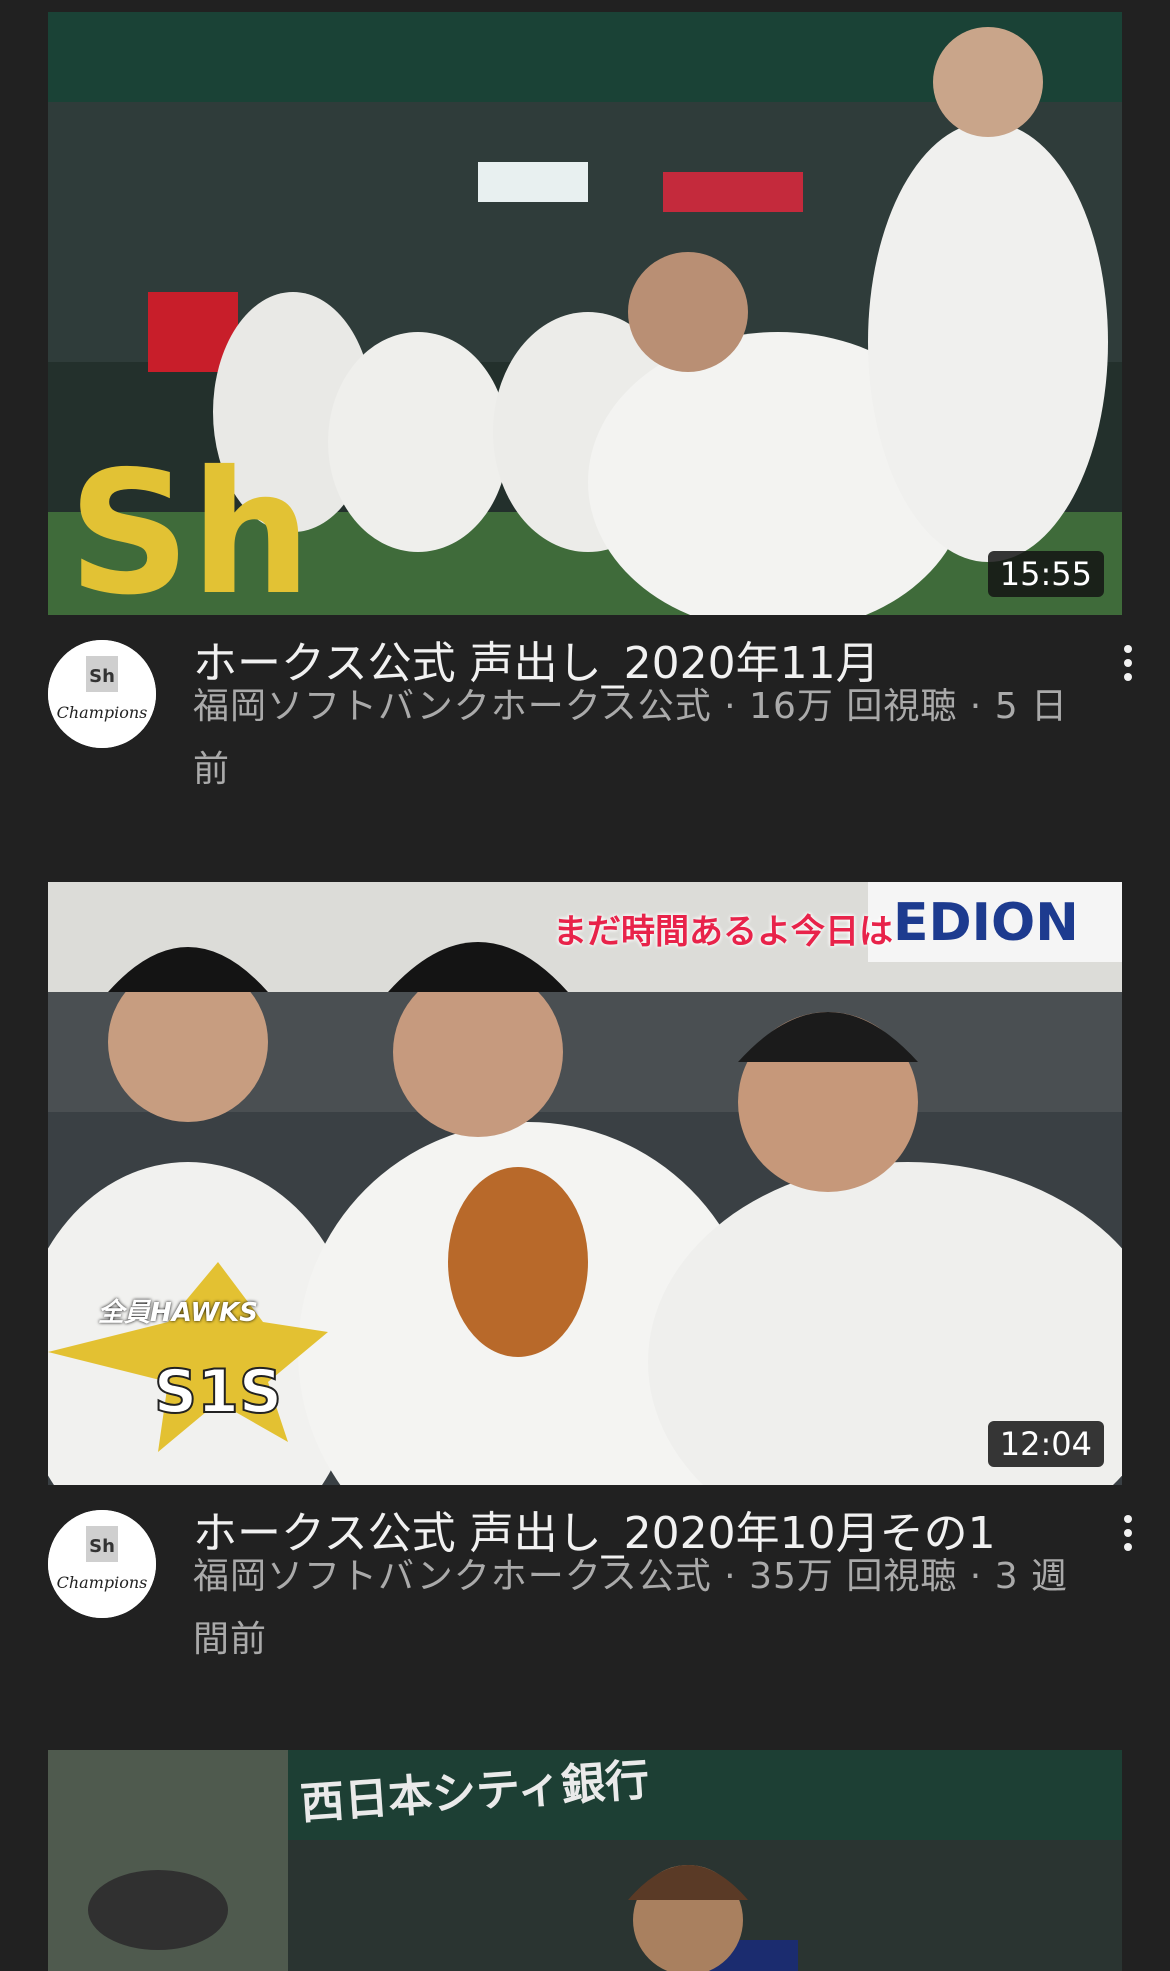 The image size is (1170, 1971). Describe the element at coordinates (638, 1608) in the screenshot. I see `video-subtitle: 福岡ソフトバンクホークス公式 · 35万 回視聴 · 3 週間前` at that location.